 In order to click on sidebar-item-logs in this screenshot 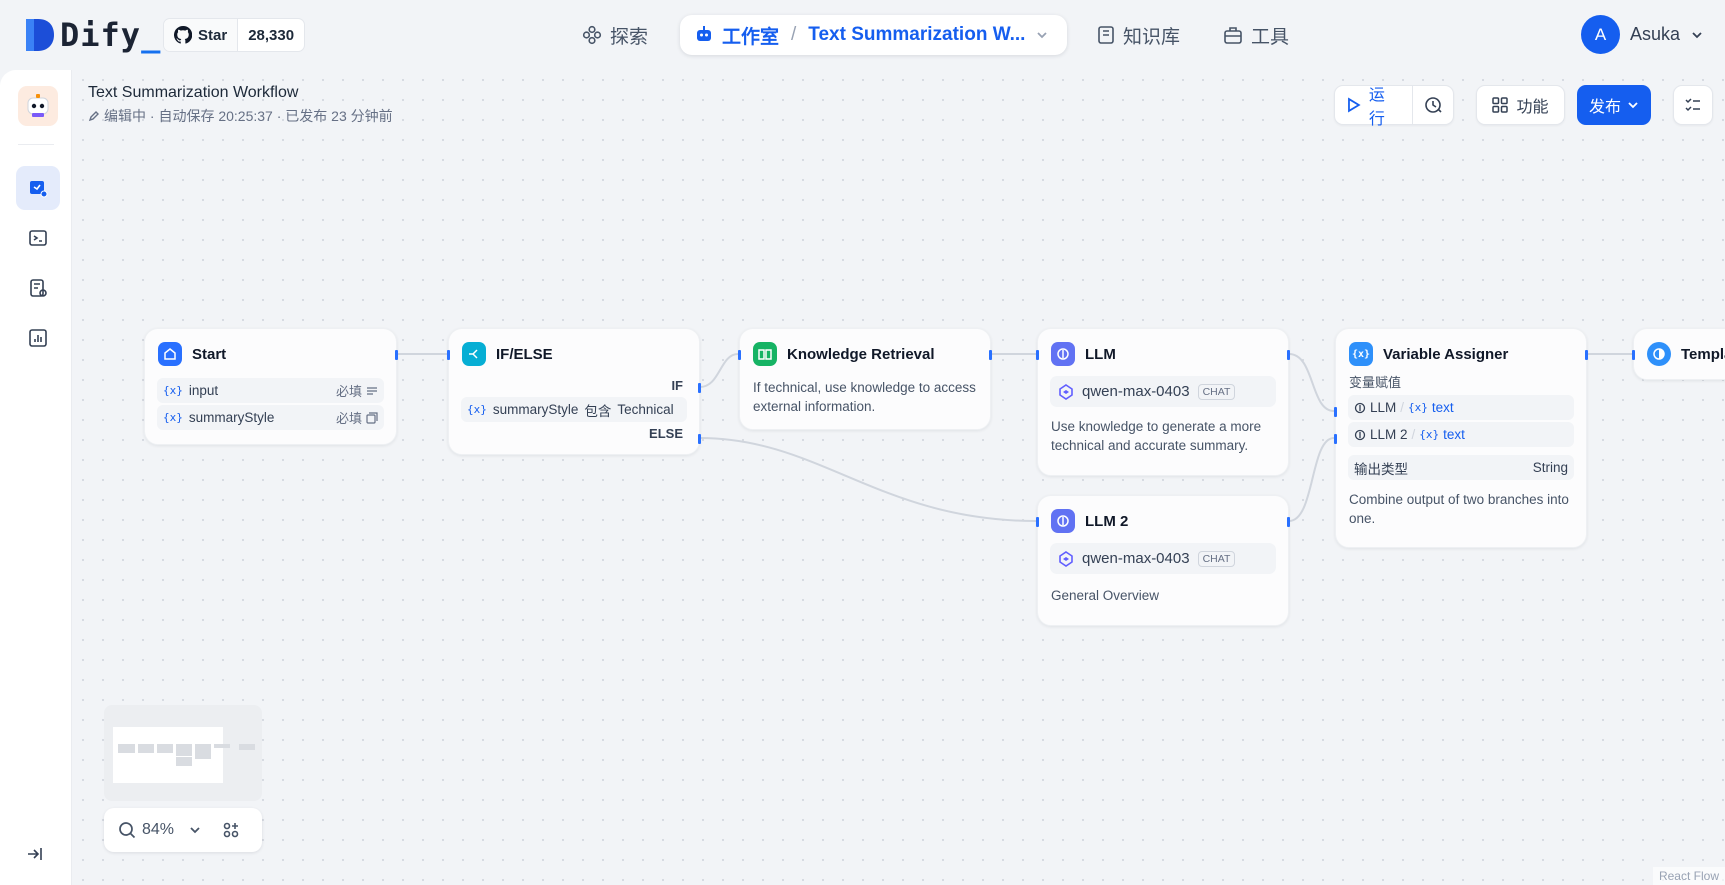, I will do `click(38, 288)`.